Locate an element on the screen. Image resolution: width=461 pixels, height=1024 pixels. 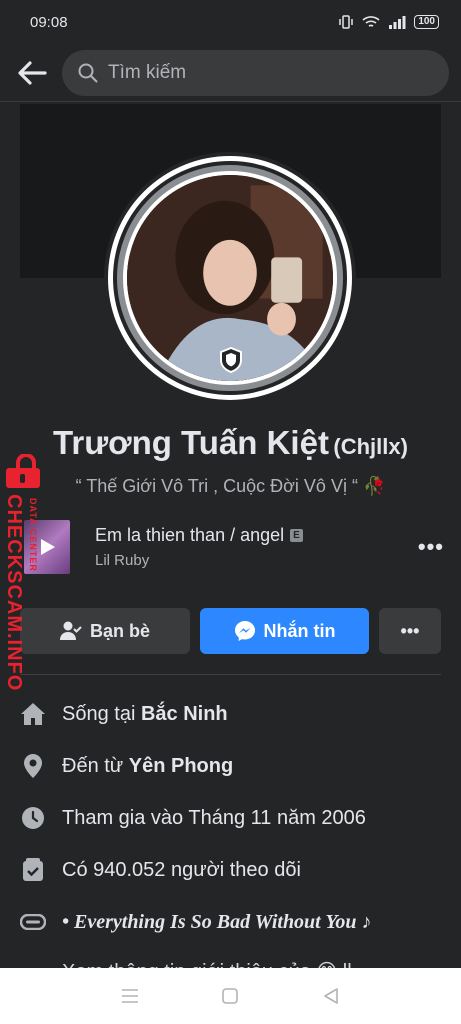
joined-text: Tham gia vào Tháng 11 năm 2006 is located at coordinates (214, 817).